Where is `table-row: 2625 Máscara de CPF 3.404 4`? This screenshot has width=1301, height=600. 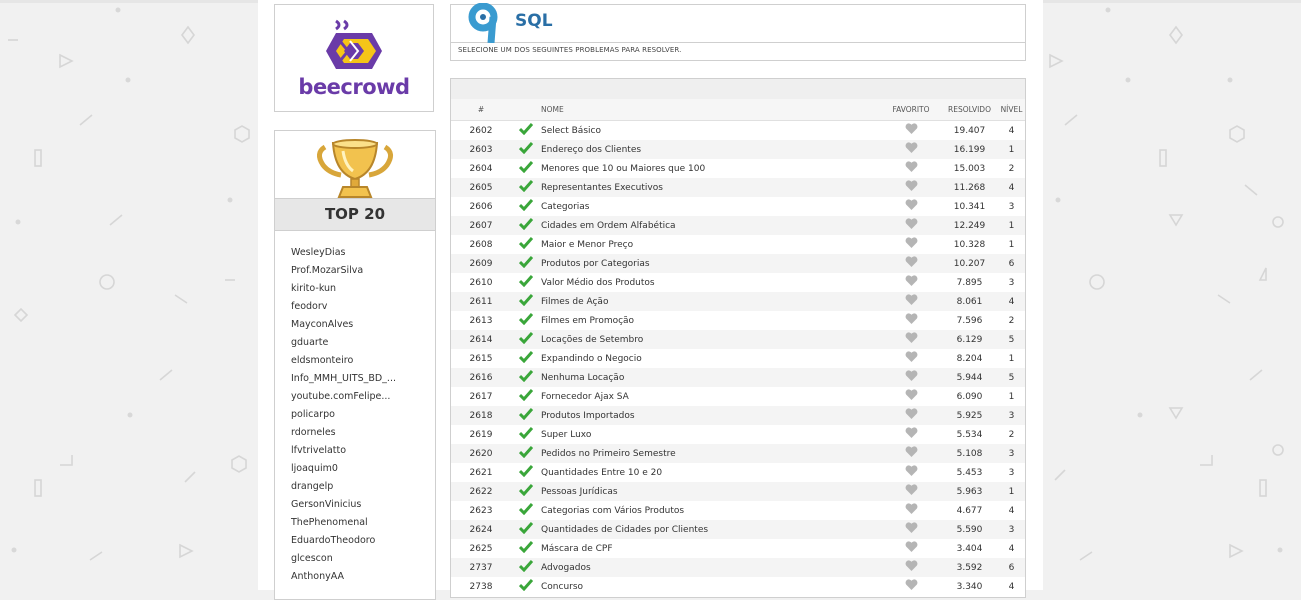
table-row: 2625 Máscara de CPF 3.404 4 is located at coordinates (738, 548).